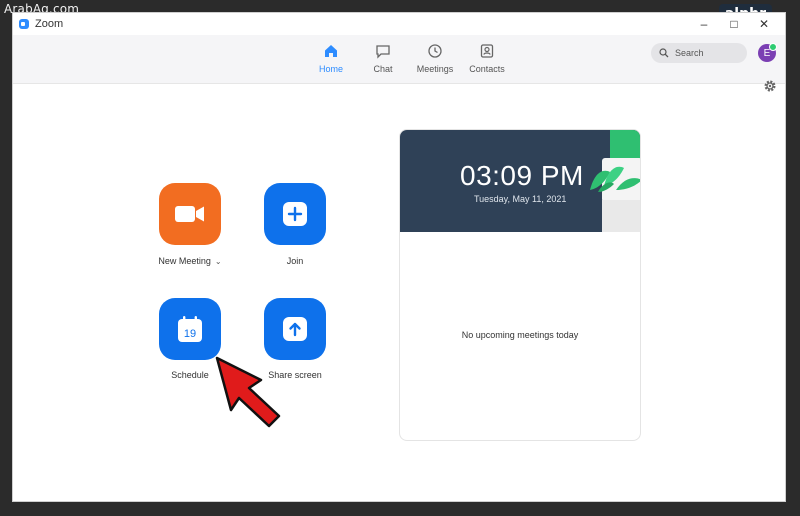 This screenshot has height=516, width=800. What do you see at coordinates (435, 51) in the screenshot?
I see `clock-icon` at bounding box center [435, 51].